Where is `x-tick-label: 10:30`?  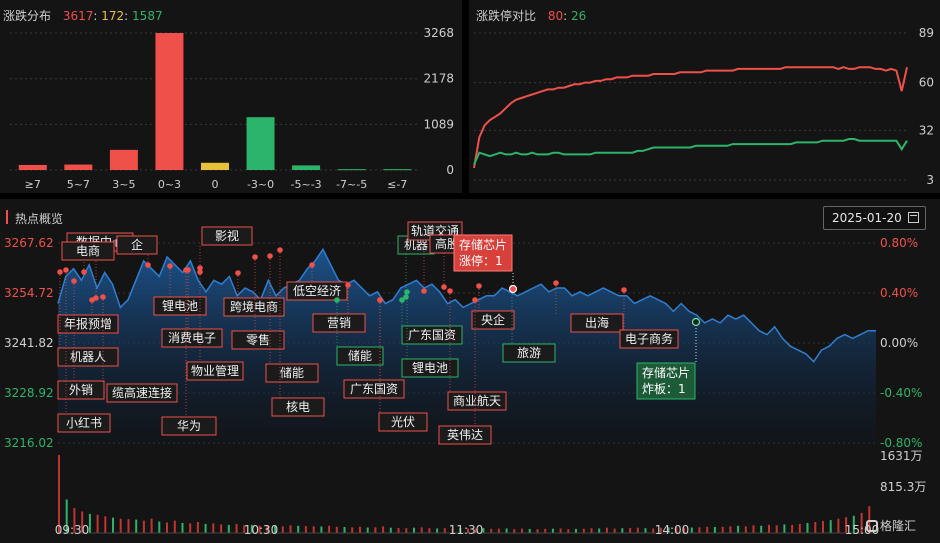
x-tick-label: 10:30 is located at coordinates (261, 530).